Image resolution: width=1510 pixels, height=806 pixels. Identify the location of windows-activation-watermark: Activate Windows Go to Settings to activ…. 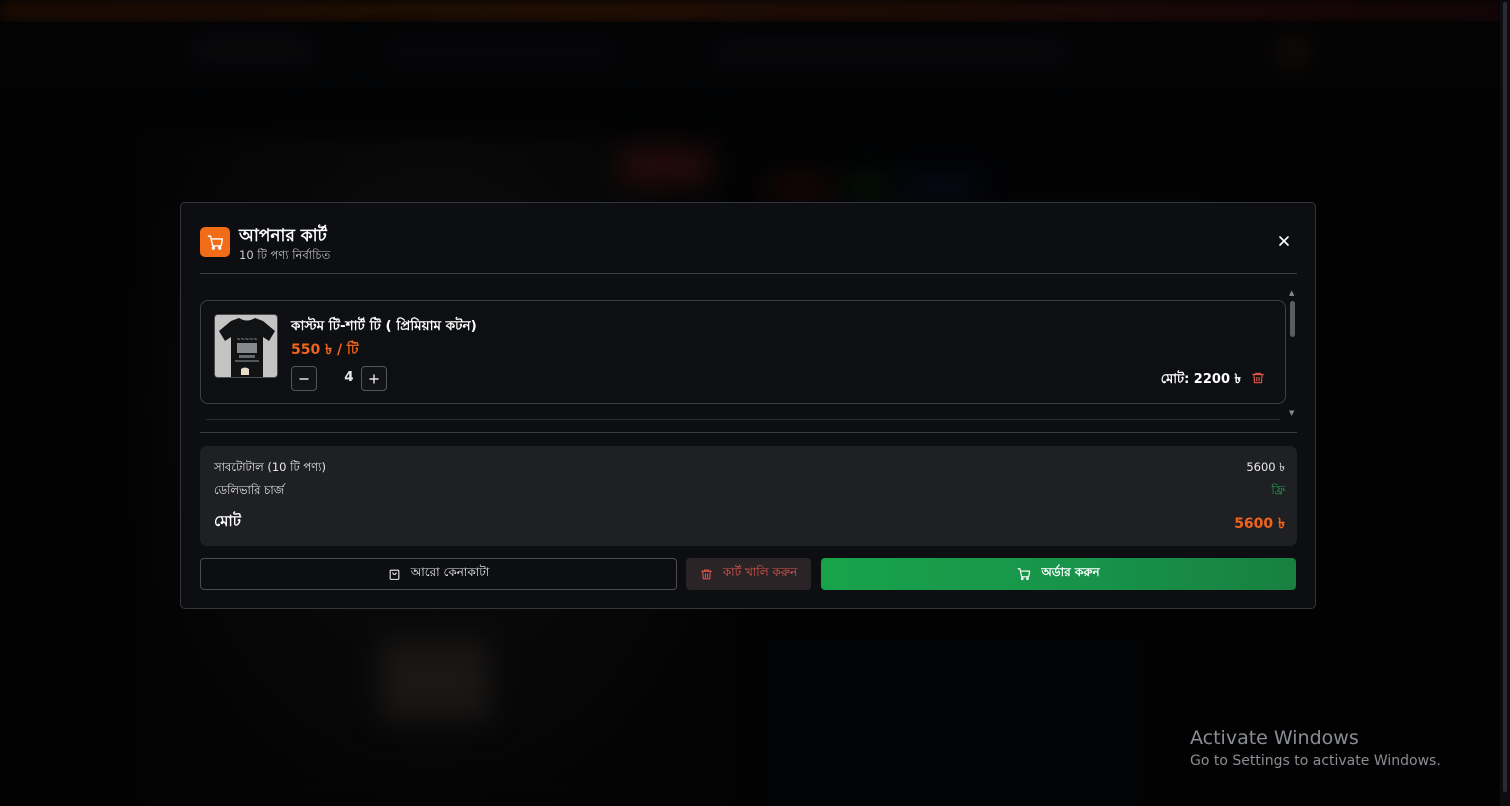
(1315, 748).